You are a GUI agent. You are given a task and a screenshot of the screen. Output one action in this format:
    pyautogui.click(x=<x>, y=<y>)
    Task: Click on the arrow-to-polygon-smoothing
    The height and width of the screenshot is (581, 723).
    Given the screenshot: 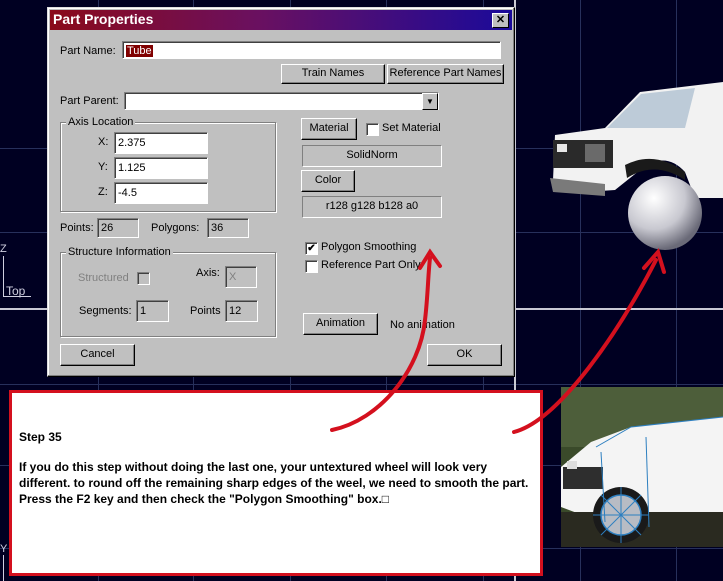 What is the action you would take?
    pyautogui.click(x=381, y=344)
    